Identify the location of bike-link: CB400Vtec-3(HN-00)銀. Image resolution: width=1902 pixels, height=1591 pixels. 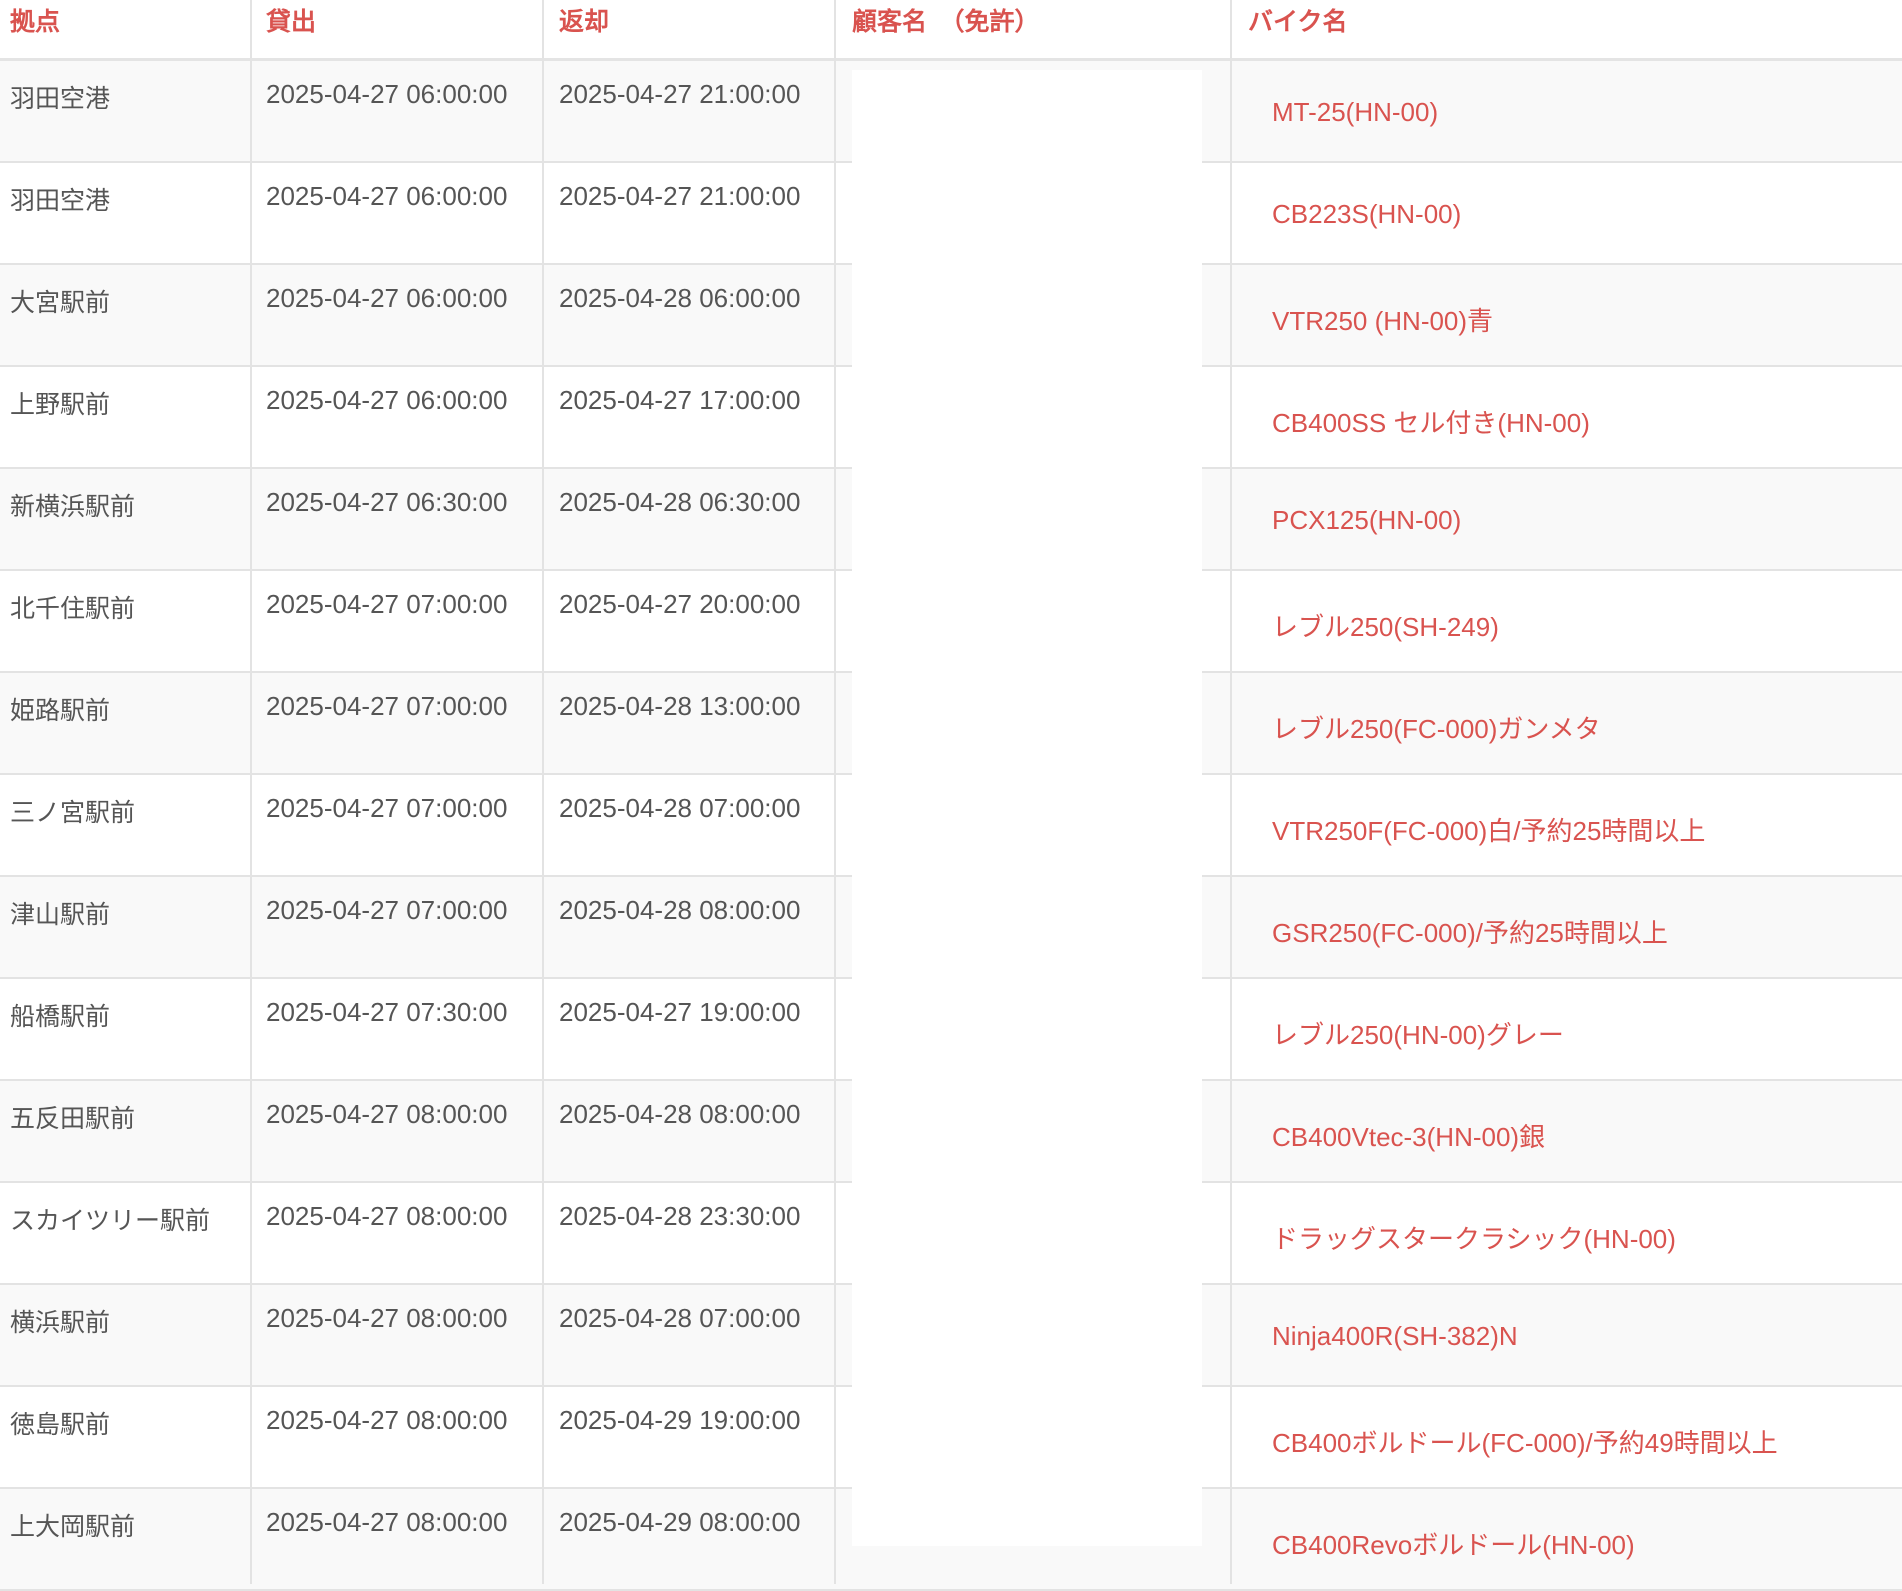
(1408, 1137).